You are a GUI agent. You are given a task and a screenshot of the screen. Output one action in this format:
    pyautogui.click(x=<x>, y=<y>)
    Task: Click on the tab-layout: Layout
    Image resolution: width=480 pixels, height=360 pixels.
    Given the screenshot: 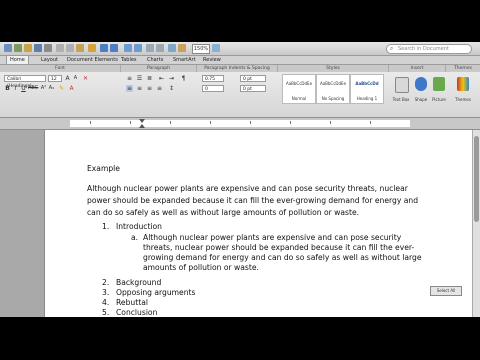 What is the action you would take?
    pyautogui.click(x=49, y=60)
    